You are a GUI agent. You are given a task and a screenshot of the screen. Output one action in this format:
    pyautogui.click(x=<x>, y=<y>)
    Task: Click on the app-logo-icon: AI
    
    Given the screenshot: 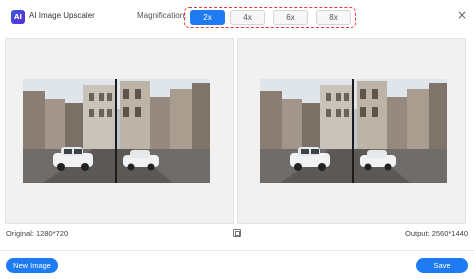 What is the action you would take?
    pyautogui.click(x=18, y=17)
    